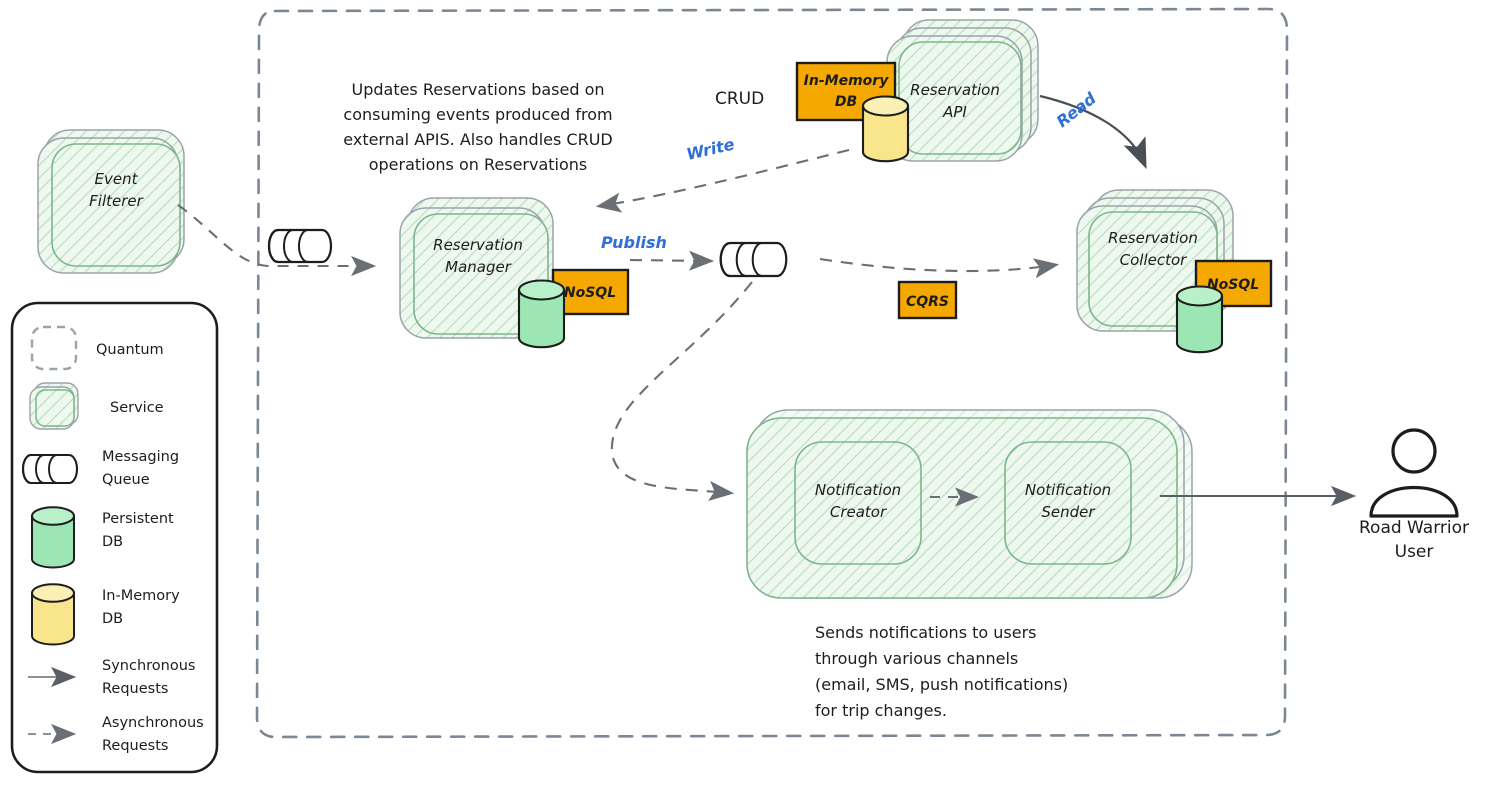 The width and height of the screenshot is (1500, 788). I want to click on label-publish: Publish, so click(634, 242).